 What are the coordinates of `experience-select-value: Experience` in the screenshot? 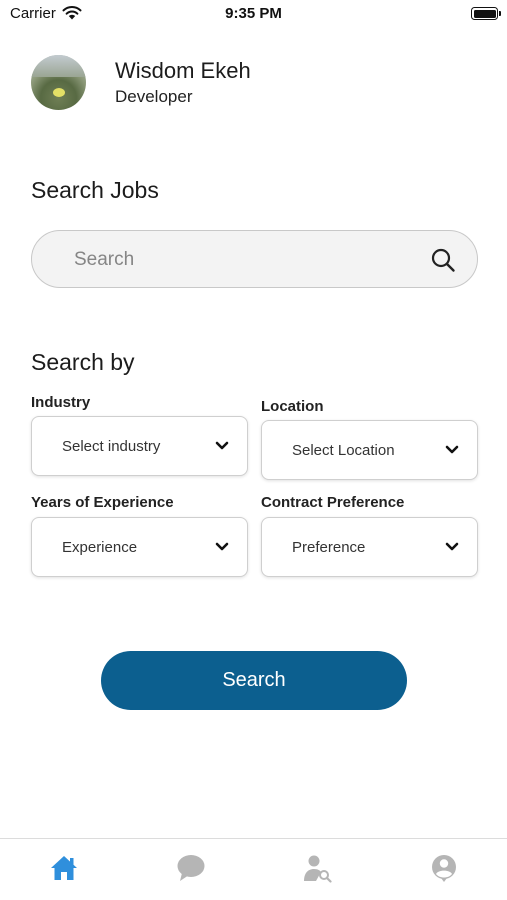 It's located at (100, 547).